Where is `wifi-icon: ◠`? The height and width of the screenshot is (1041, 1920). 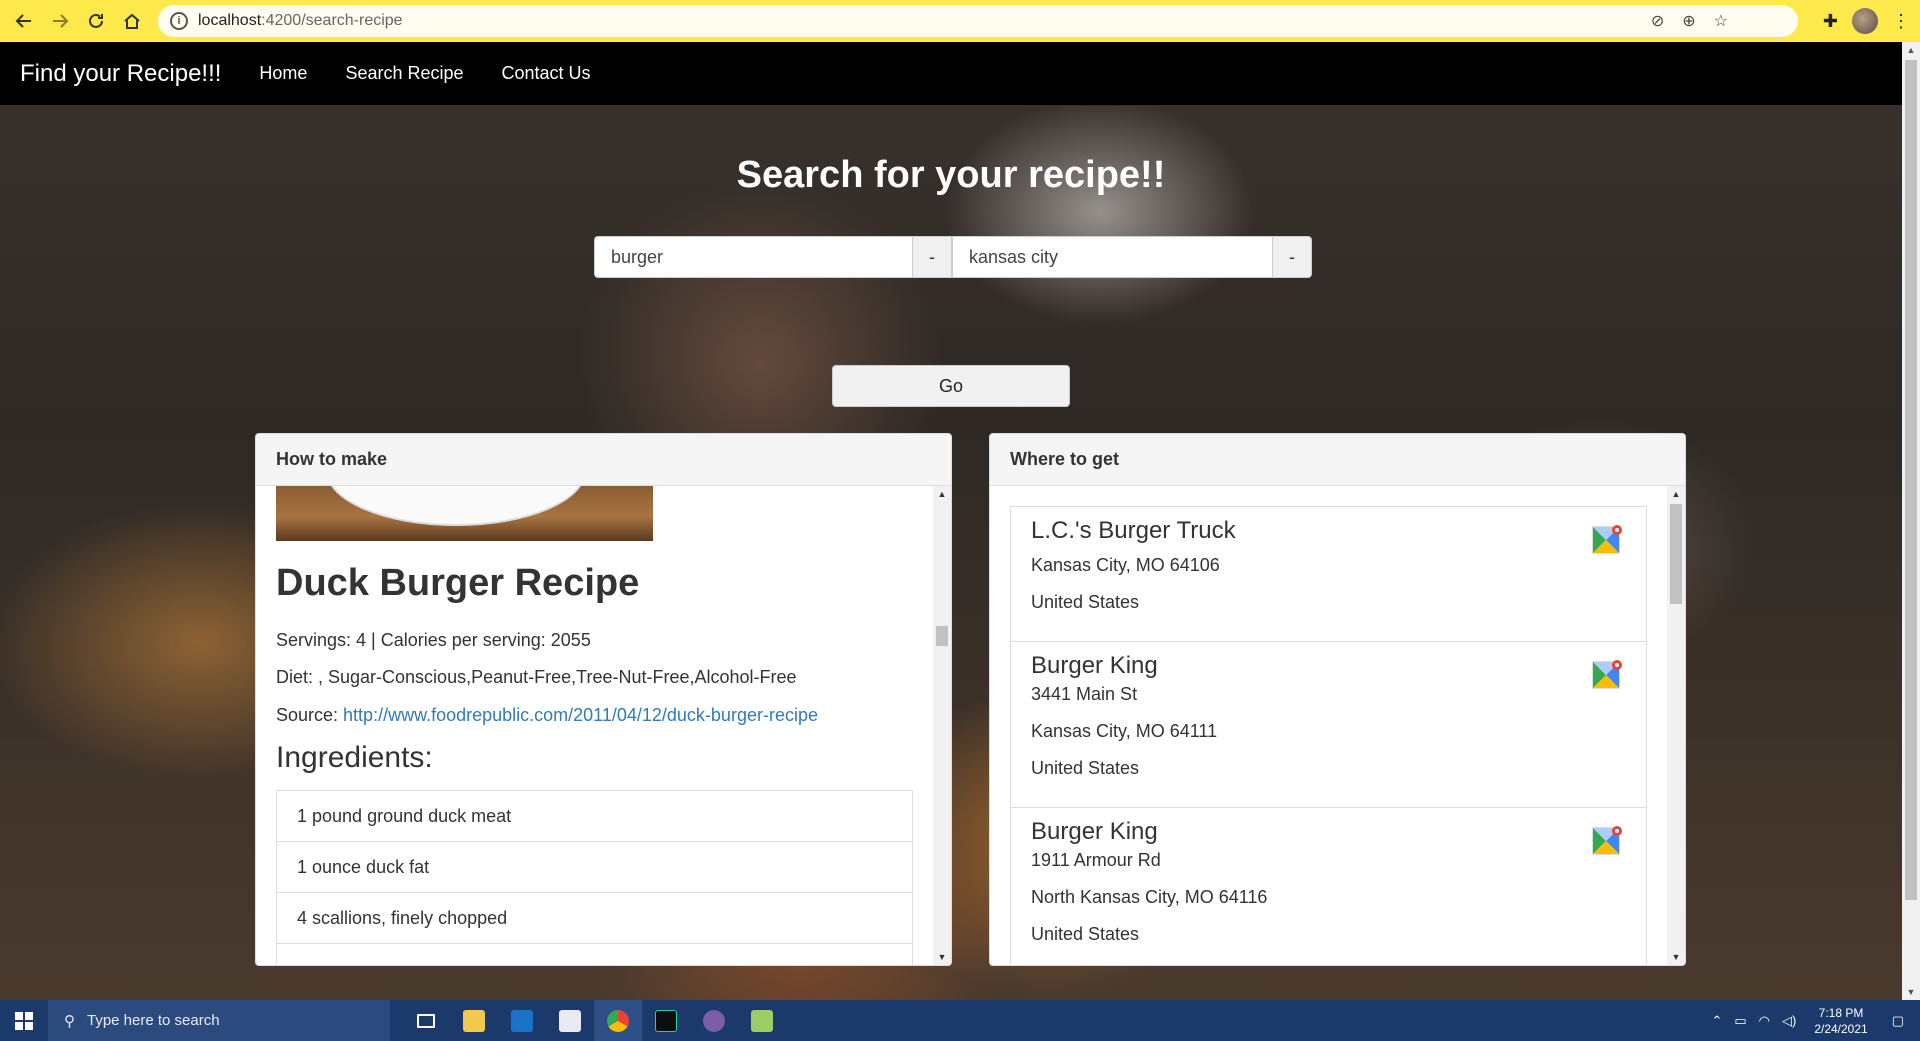 wifi-icon: ◠ is located at coordinates (1764, 1021).